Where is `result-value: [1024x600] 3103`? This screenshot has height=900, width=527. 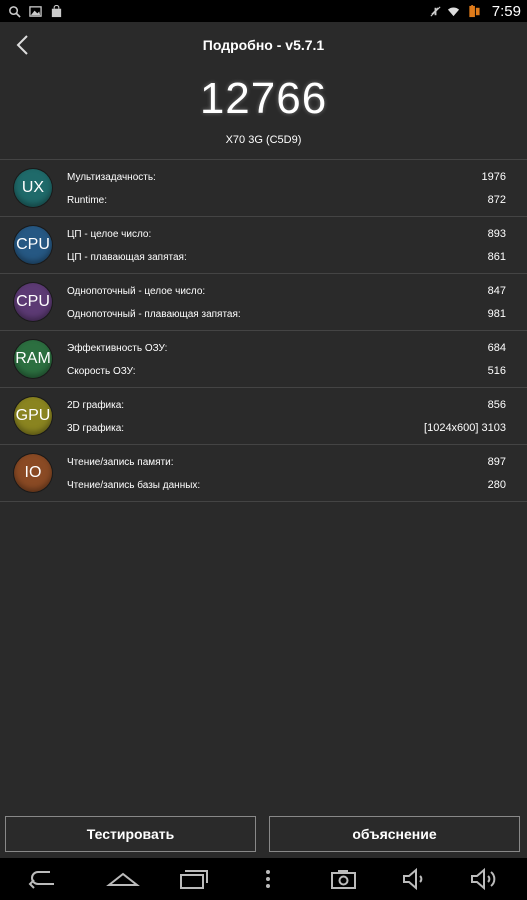 result-value: [1024x600] 3103 is located at coordinates (465, 428).